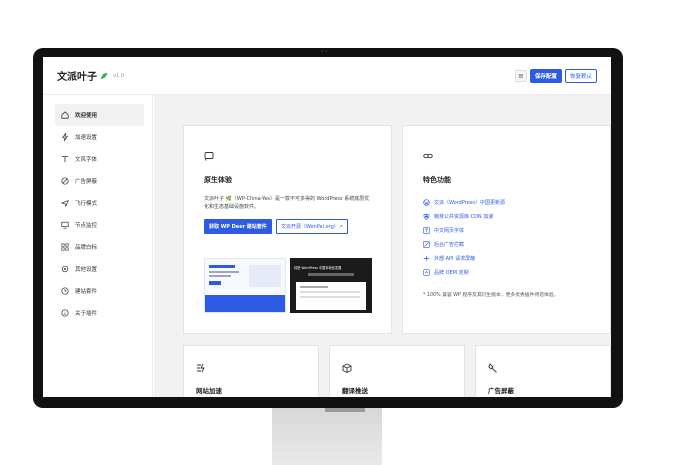  What do you see at coordinates (347, 368) in the screenshot?
I see `package-icon` at bounding box center [347, 368].